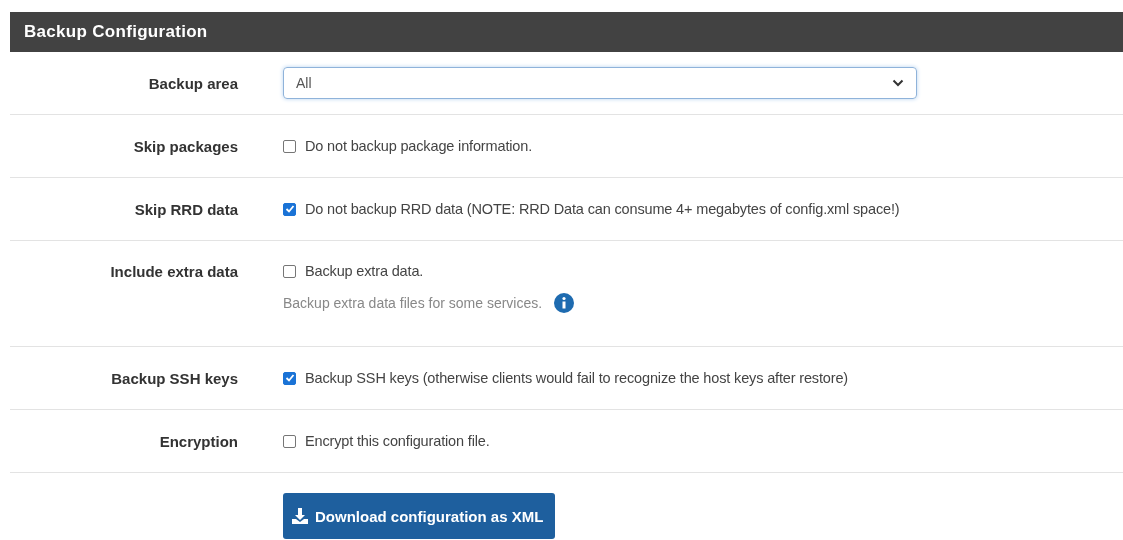 The image size is (1123, 540). Describe the element at coordinates (419, 516) in the screenshot. I see `download-button: Download configuration as XML` at that location.